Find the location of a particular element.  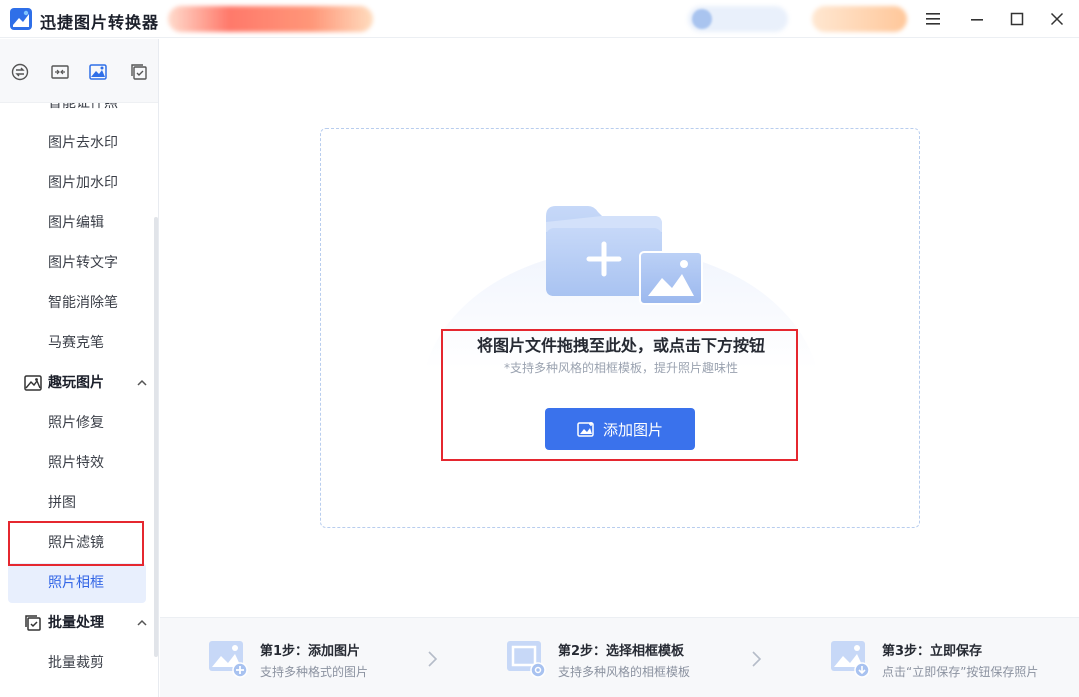

close-icon is located at coordinates (1057, 19).